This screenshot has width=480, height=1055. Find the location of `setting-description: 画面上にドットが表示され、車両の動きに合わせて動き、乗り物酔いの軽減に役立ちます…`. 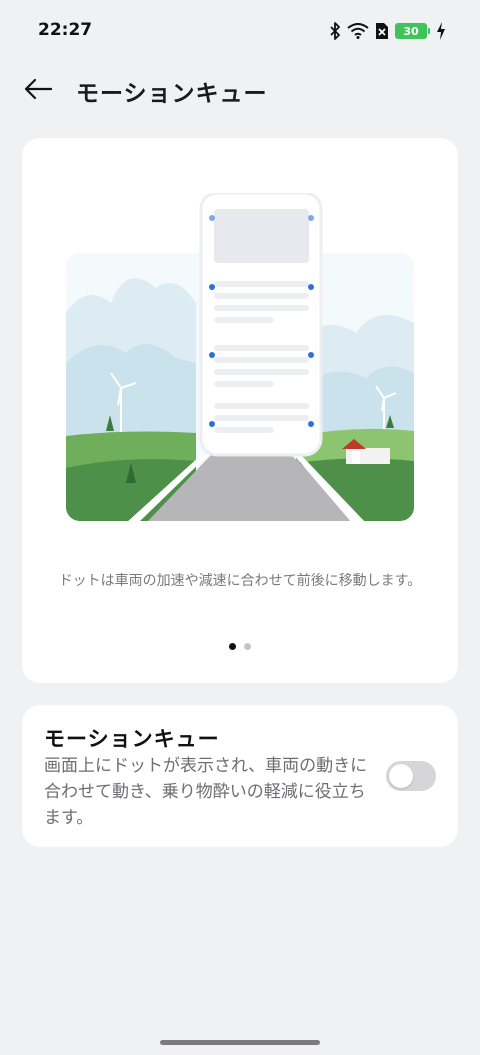

setting-description: 画面上にドットが表示され、車両の動きに合わせて動き、乗り物酔いの軽減に役立ちます… is located at coordinates (206, 792).